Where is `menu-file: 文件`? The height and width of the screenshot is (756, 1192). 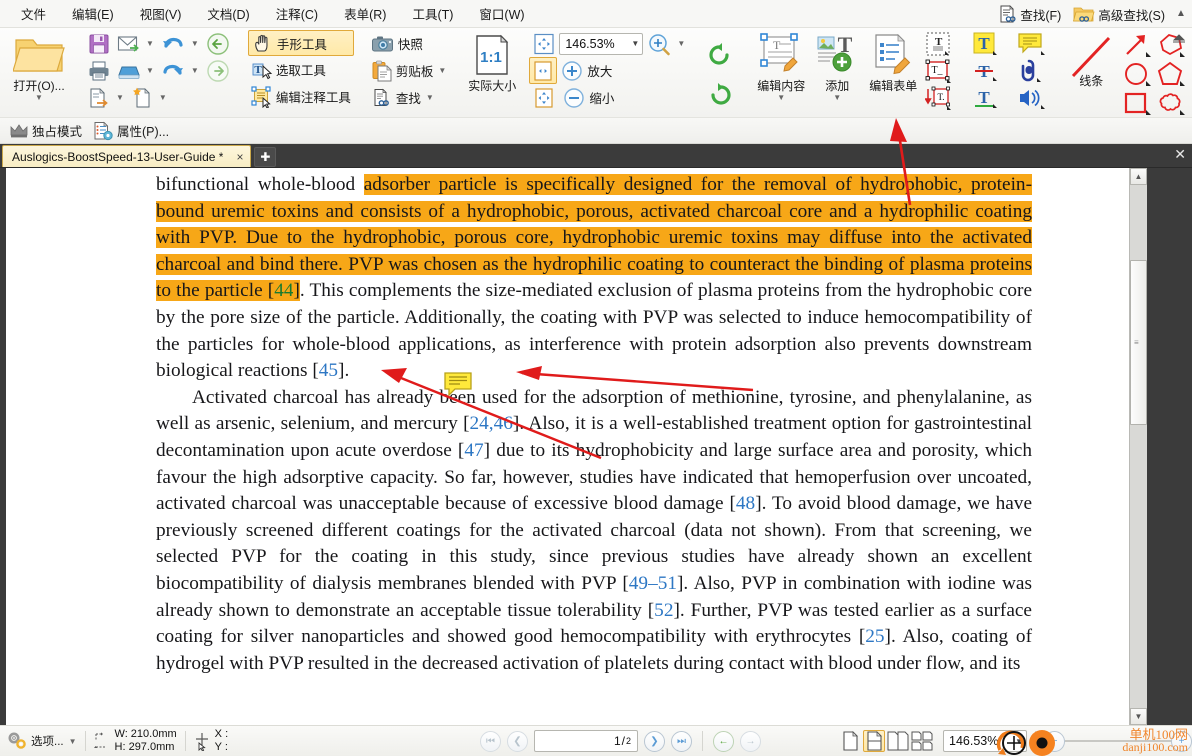
menu-file: 文件 is located at coordinates (33, 13).